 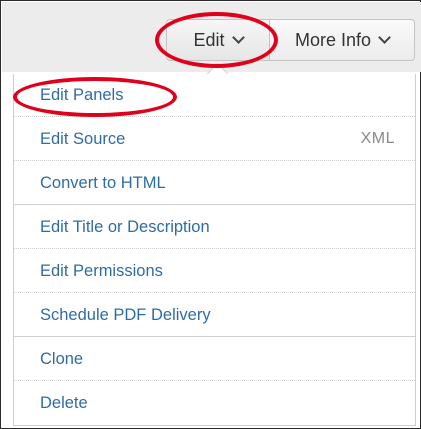 I want to click on menu-item-label: Clone, so click(x=62, y=358).